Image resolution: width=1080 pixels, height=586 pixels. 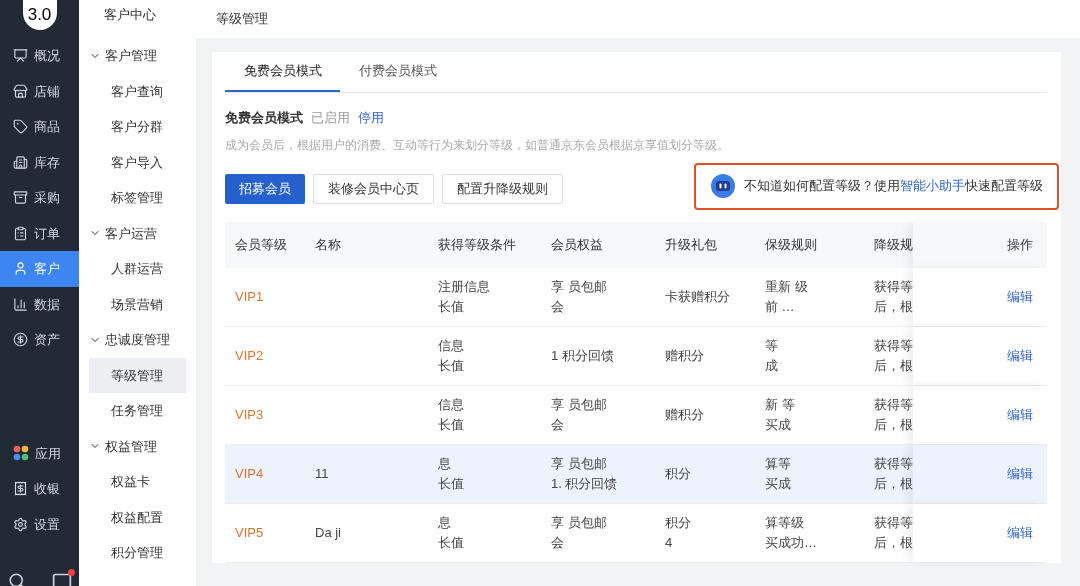 What do you see at coordinates (932, 186) in the screenshot?
I see `assistant-link: 智能小助手` at bounding box center [932, 186].